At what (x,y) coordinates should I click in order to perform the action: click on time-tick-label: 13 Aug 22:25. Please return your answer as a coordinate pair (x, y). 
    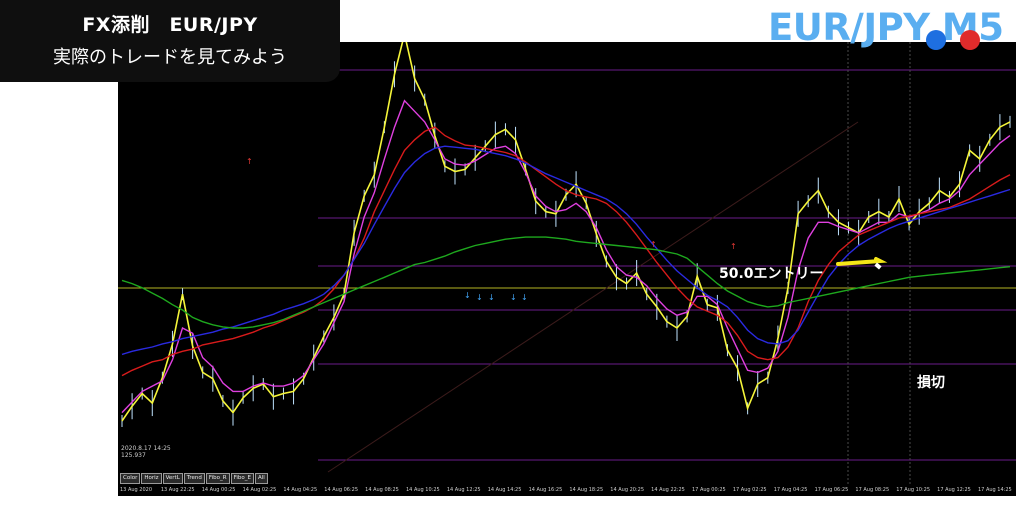
    Looking at the image, I should click on (177, 490).